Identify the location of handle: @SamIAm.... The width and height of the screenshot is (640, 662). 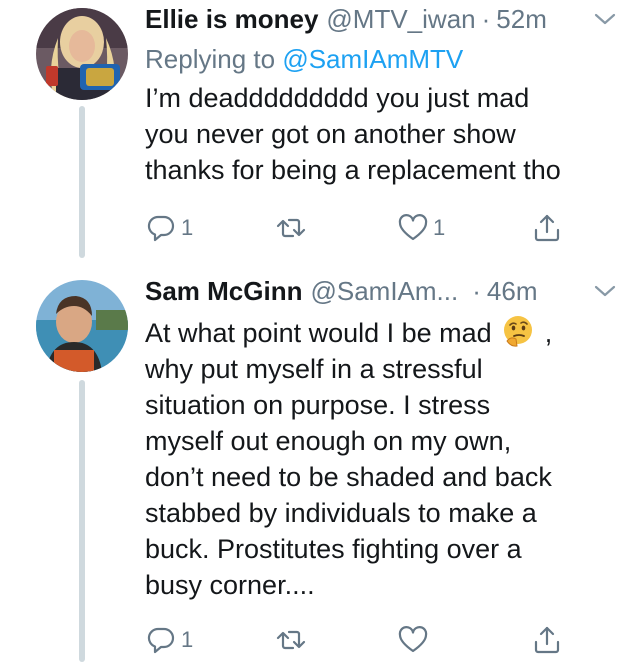
(384, 291).